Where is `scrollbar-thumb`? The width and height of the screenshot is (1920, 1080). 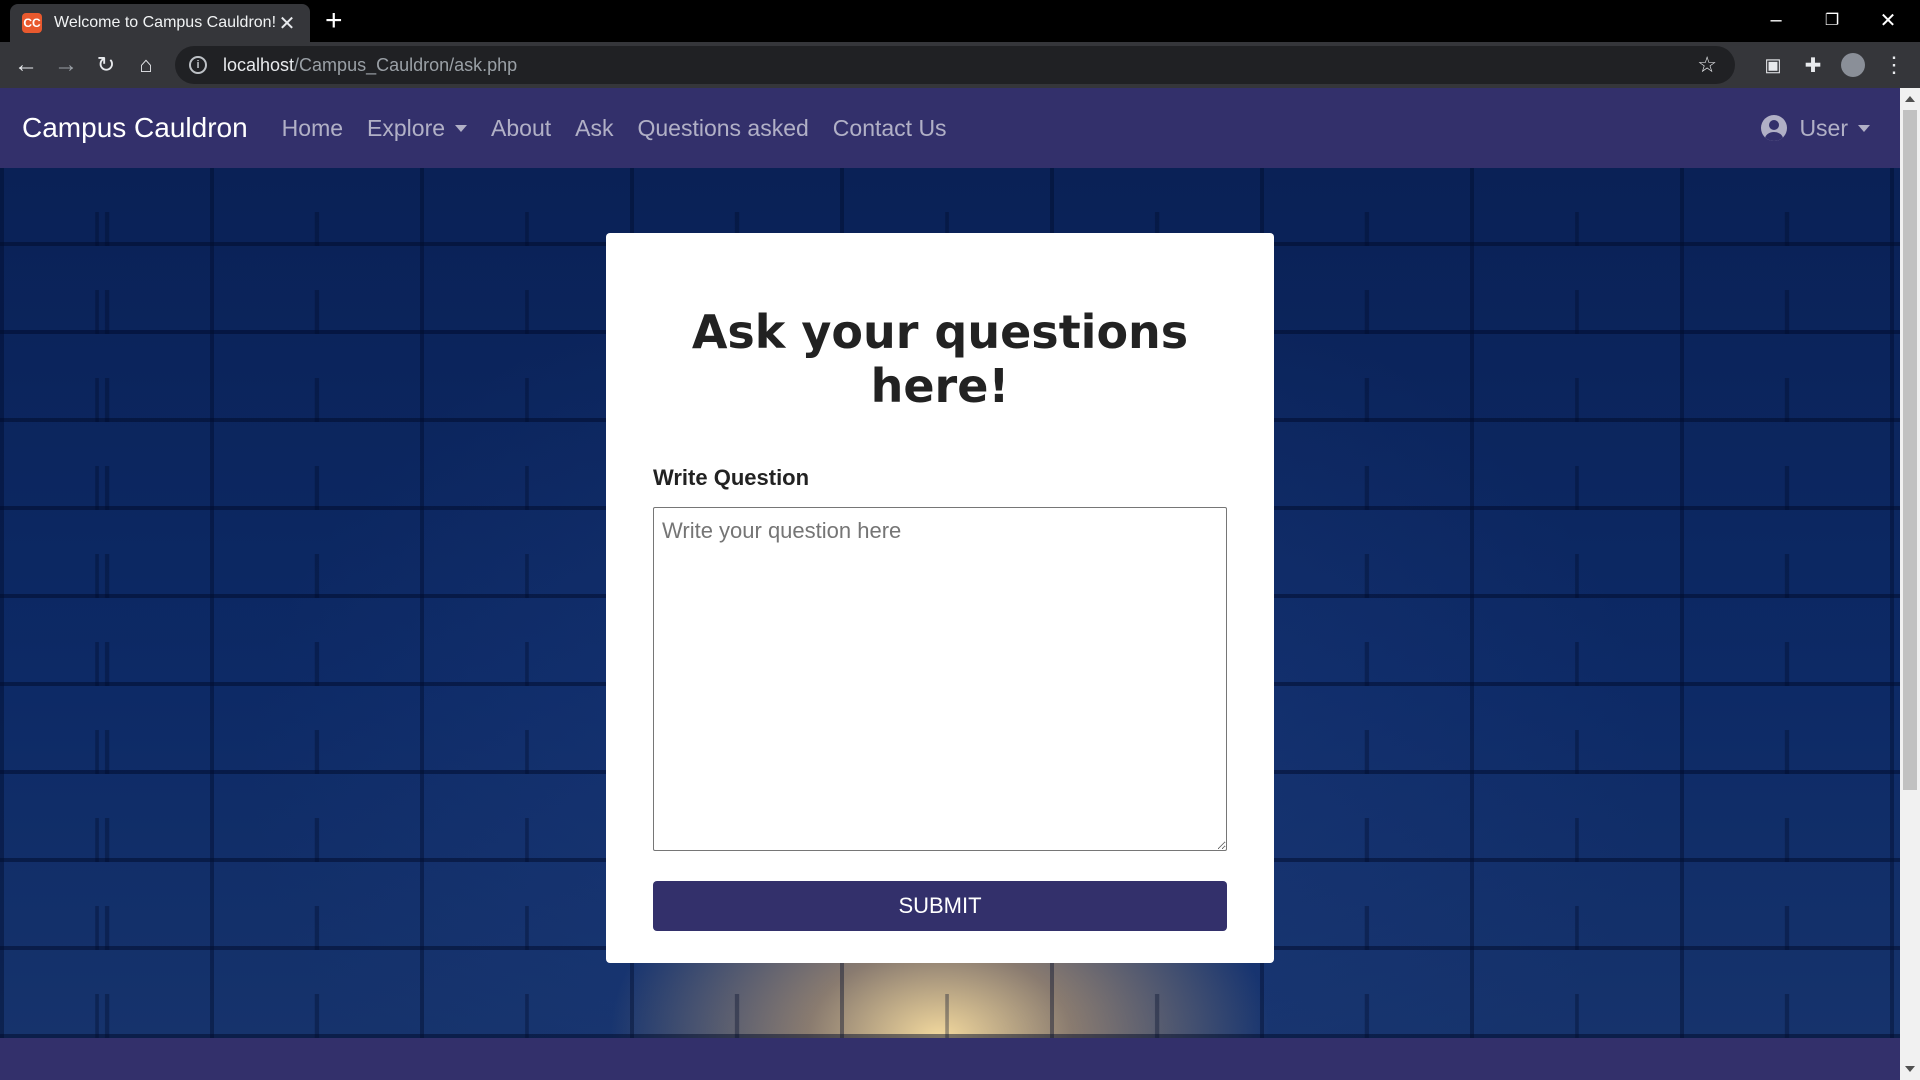
scrollbar-thumb is located at coordinates (1910, 450).